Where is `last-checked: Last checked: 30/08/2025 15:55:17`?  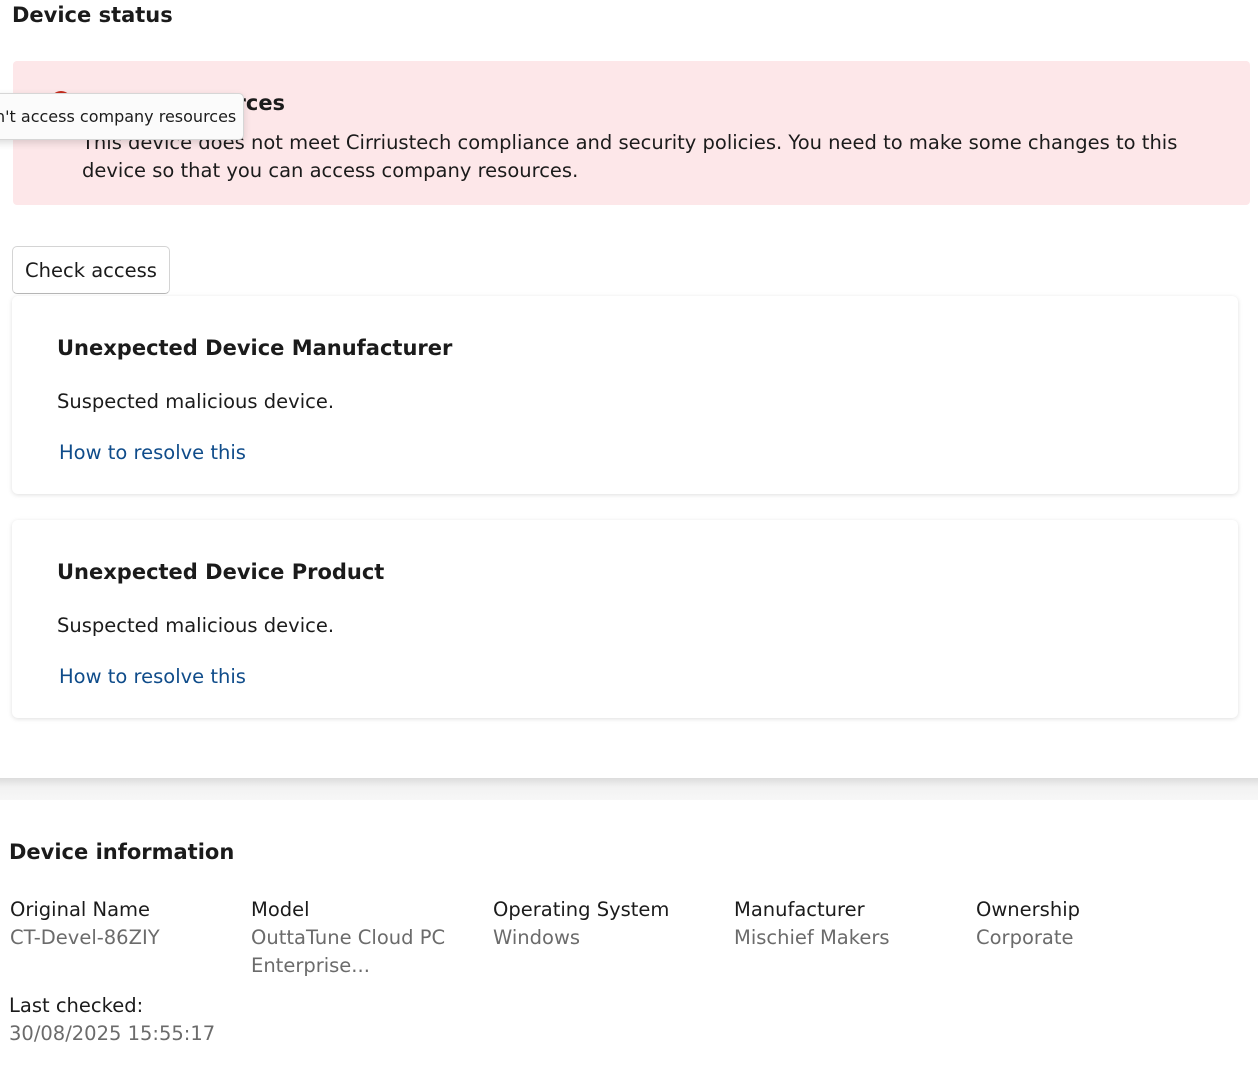
last-checked: Last checked: 30/08/2025 15:55:17 is located at coordinates (112, 1020).